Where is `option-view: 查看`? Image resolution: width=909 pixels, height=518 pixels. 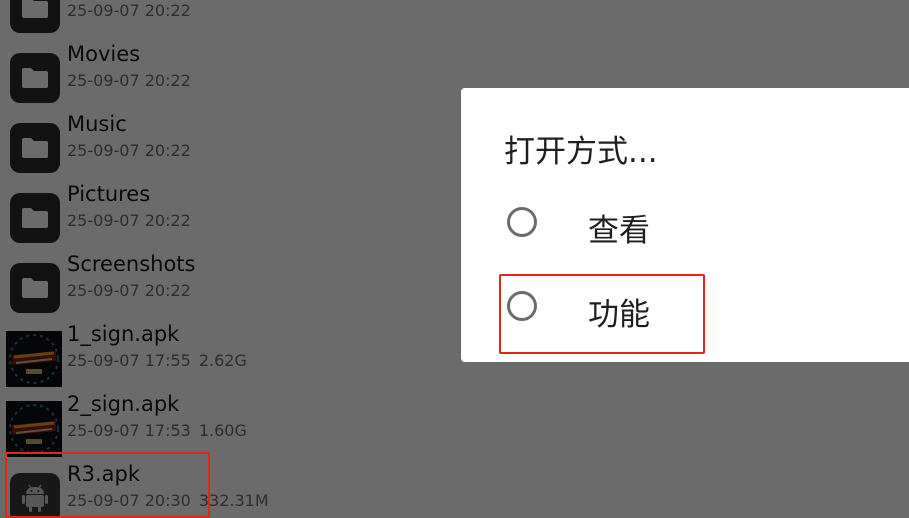 option-view: 查看 is located at coordinates (625, 227).